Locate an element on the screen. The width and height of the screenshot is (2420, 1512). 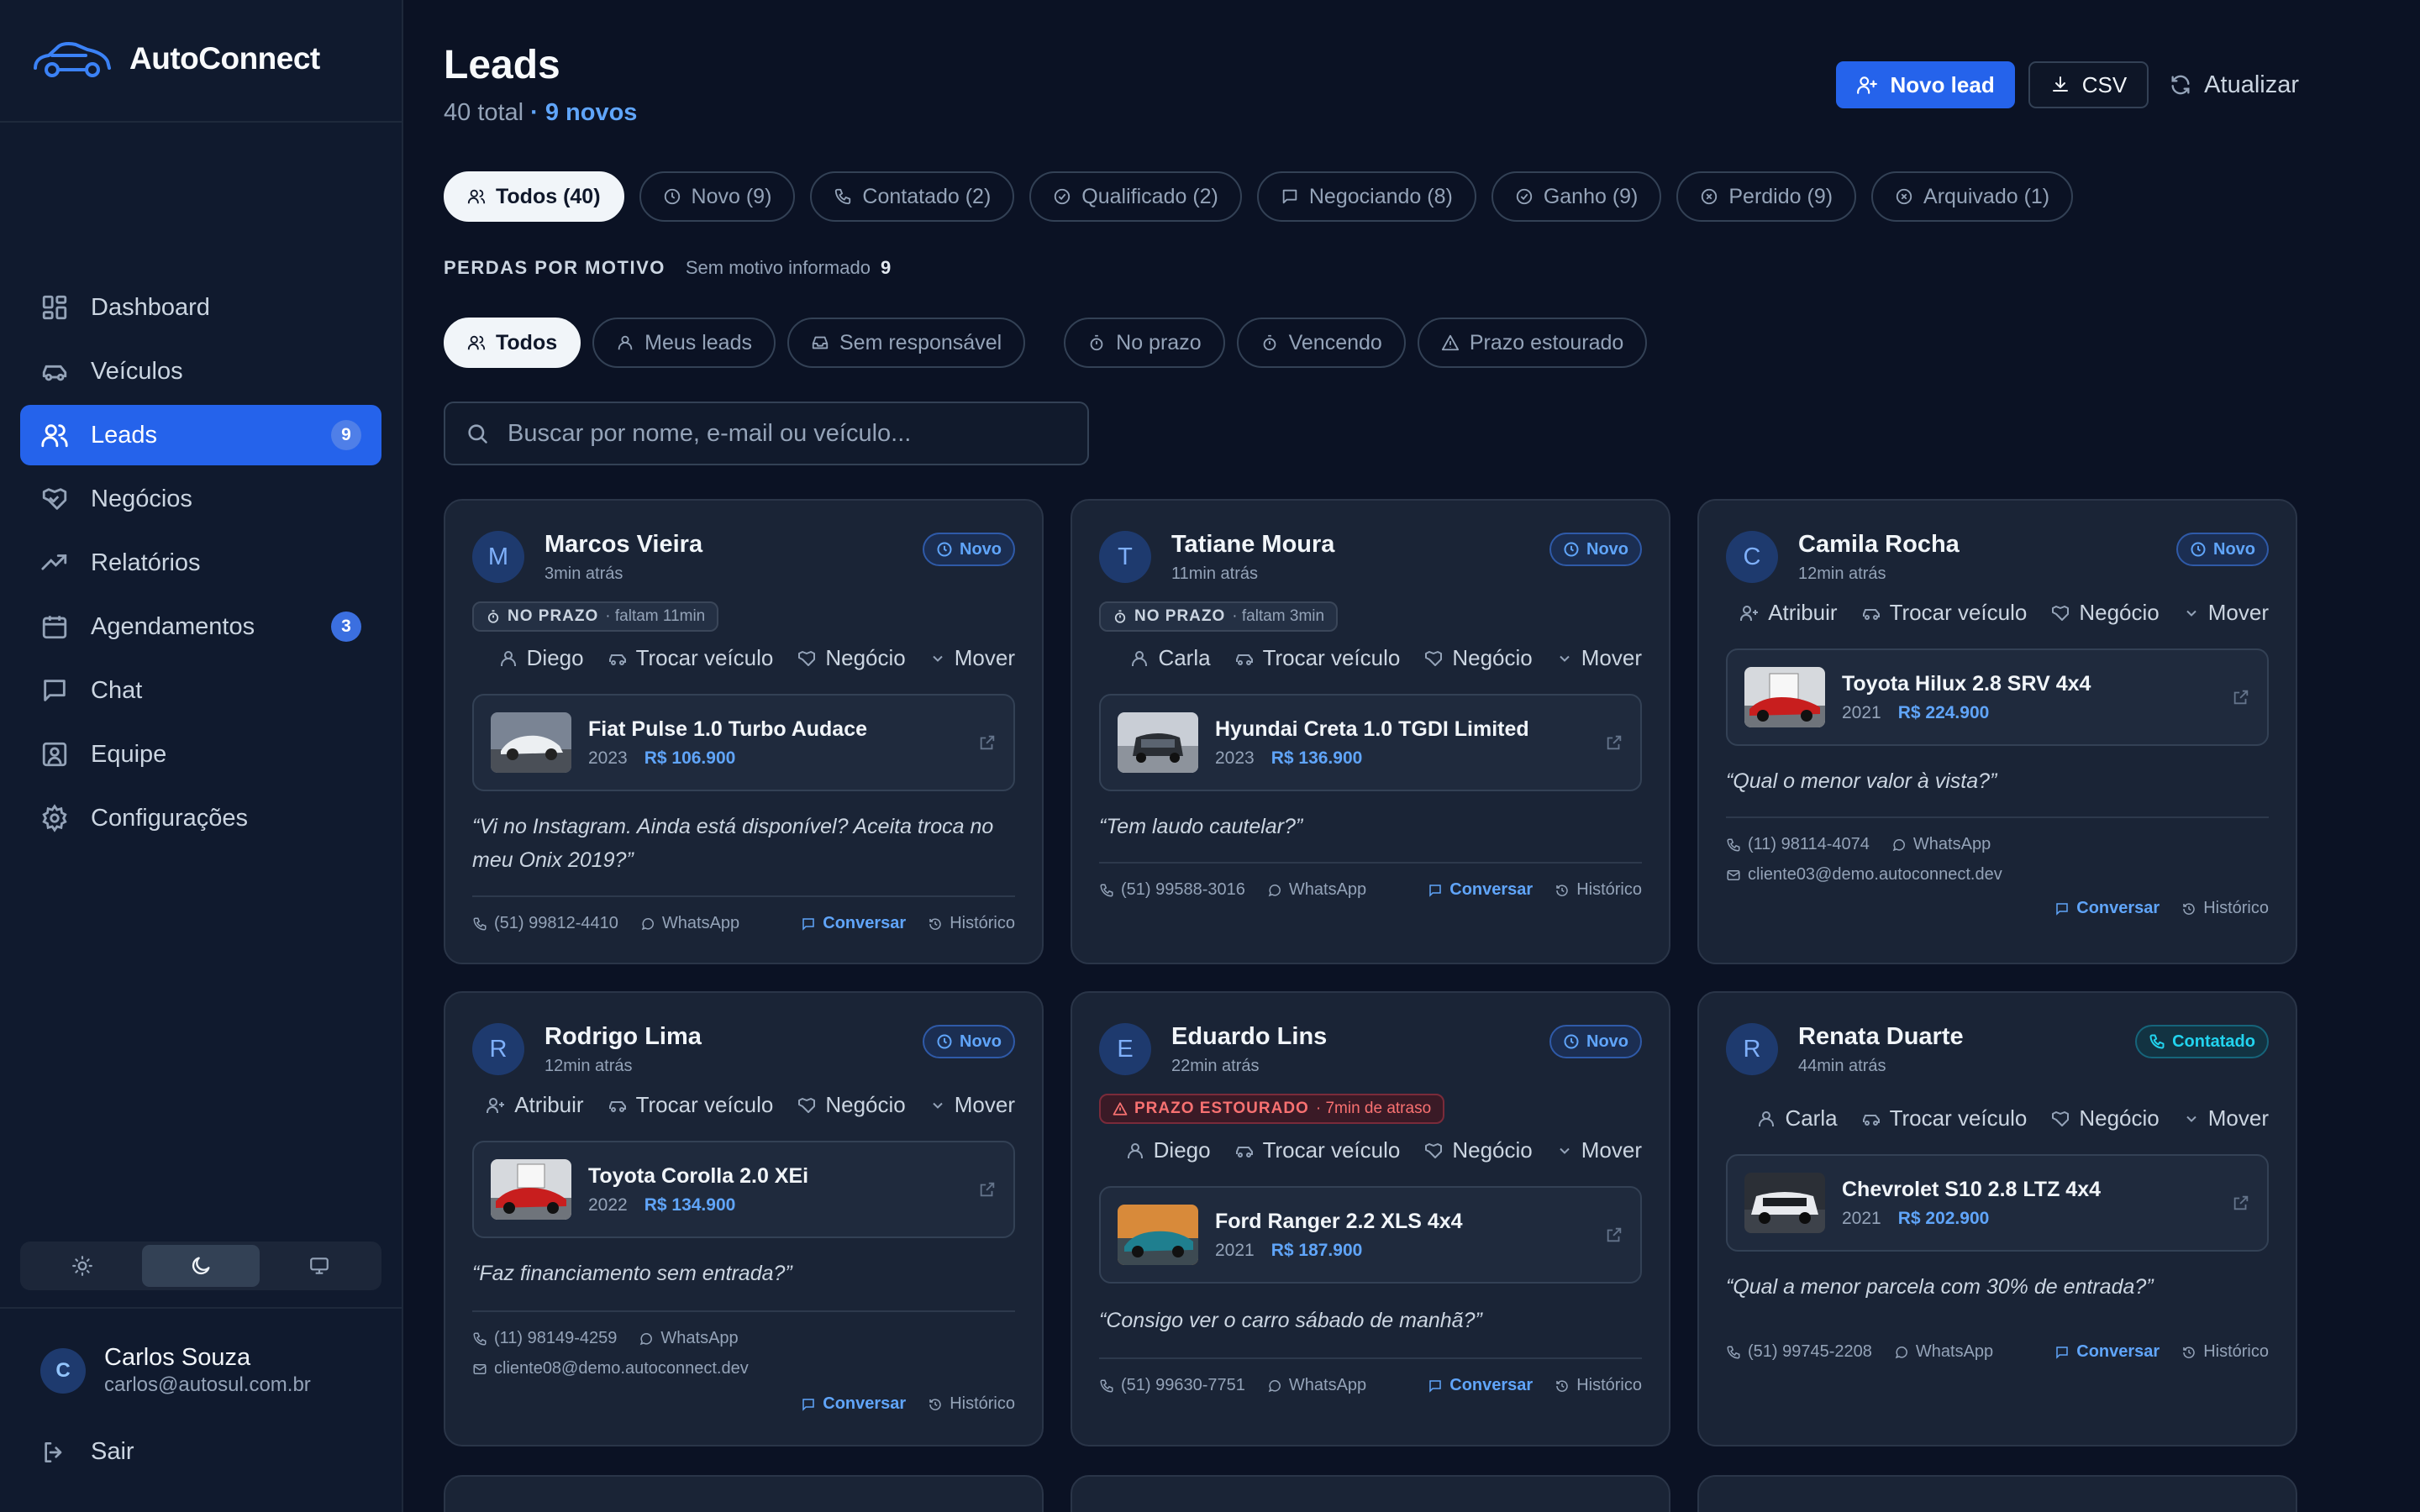
lead-name: Eduardo Lins is located at coordinates (1249, 1037).